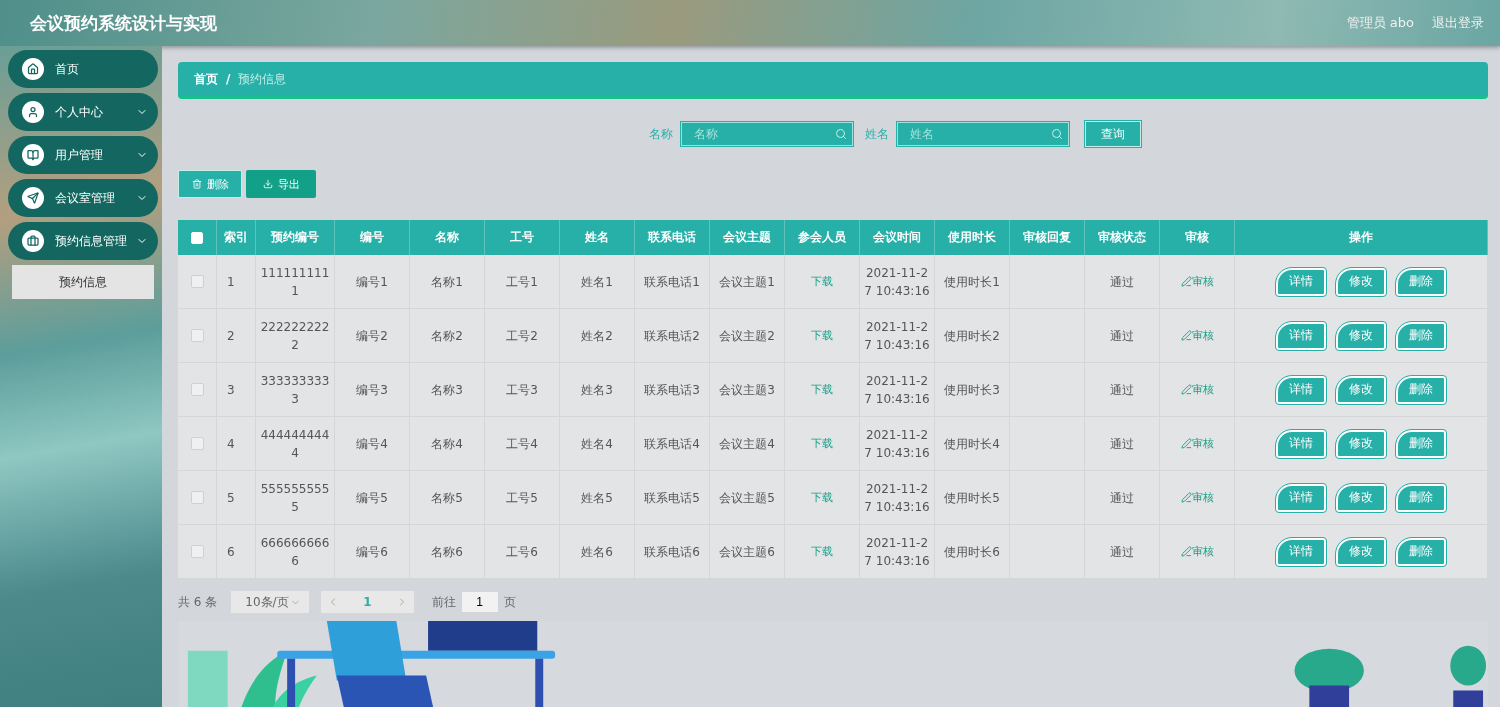 This screenshot has height=707, width=1500. I want to click on menu-item: 预约信息管理, so click(83, 241).